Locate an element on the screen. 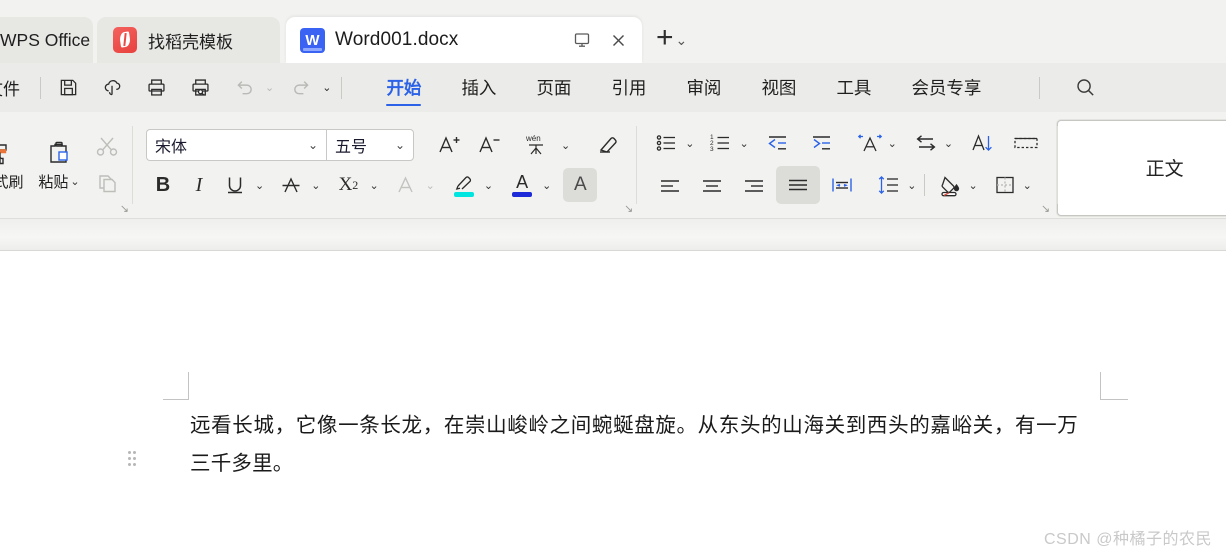 This screenshot has height=557, width=1226. font-size-combobox: 五号 ⌄ is located at coordinates (370, 145).